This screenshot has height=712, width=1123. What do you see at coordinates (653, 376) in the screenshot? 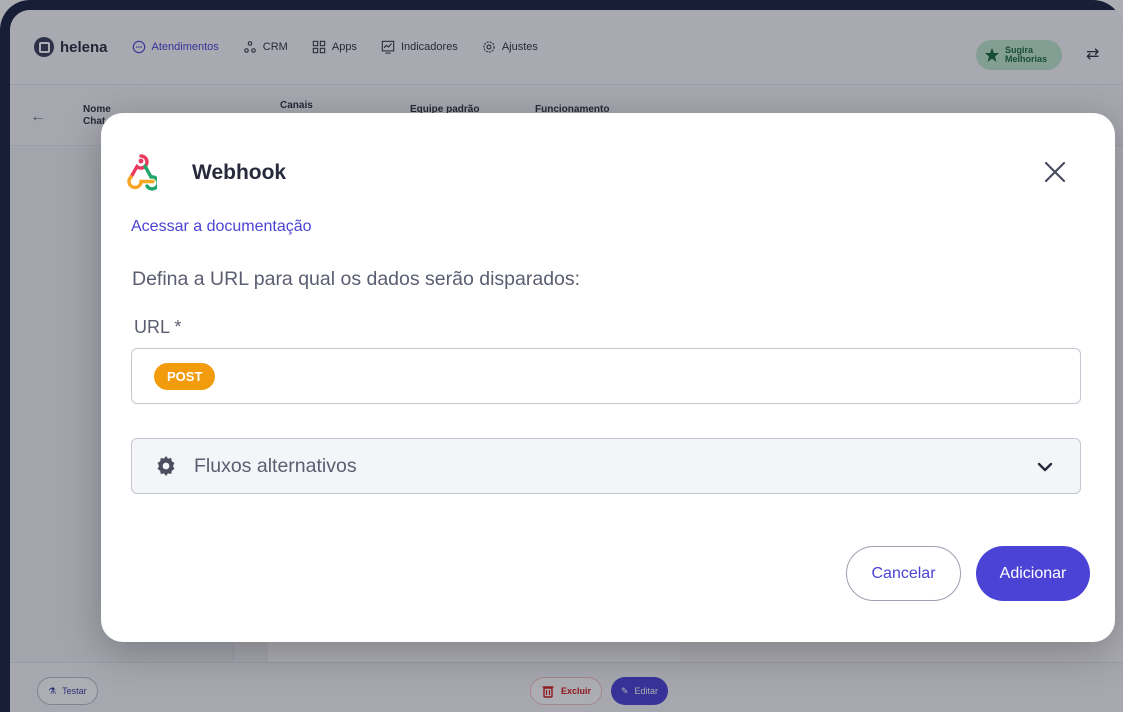
I see `url-input` at bounding box center [653, 376].